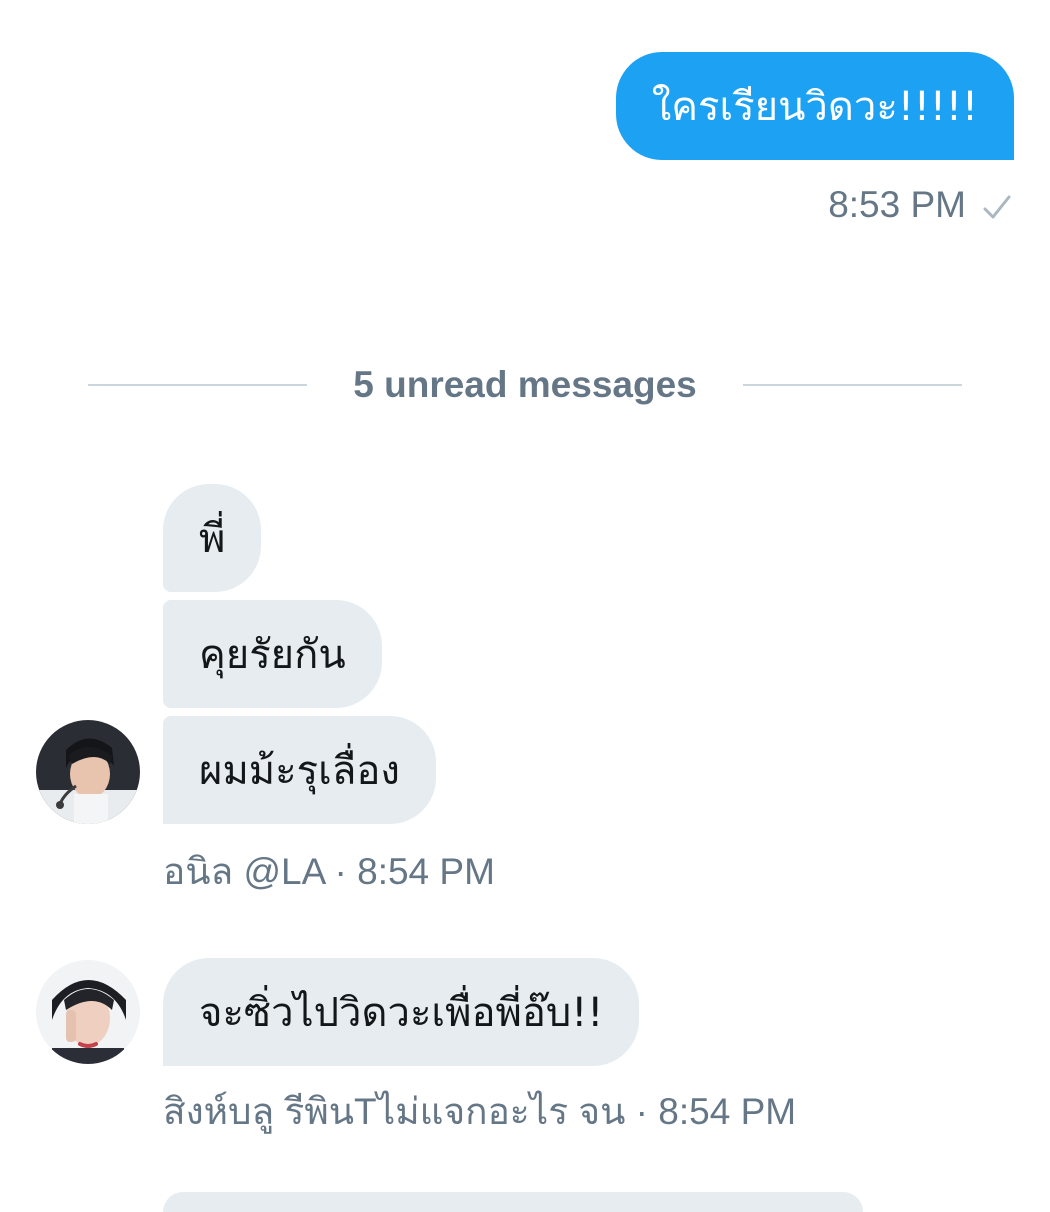 This screenshot has height=1212, width=1050. I want to click on incoming-message-text: คุยรัยกัน, so click(272, 655).